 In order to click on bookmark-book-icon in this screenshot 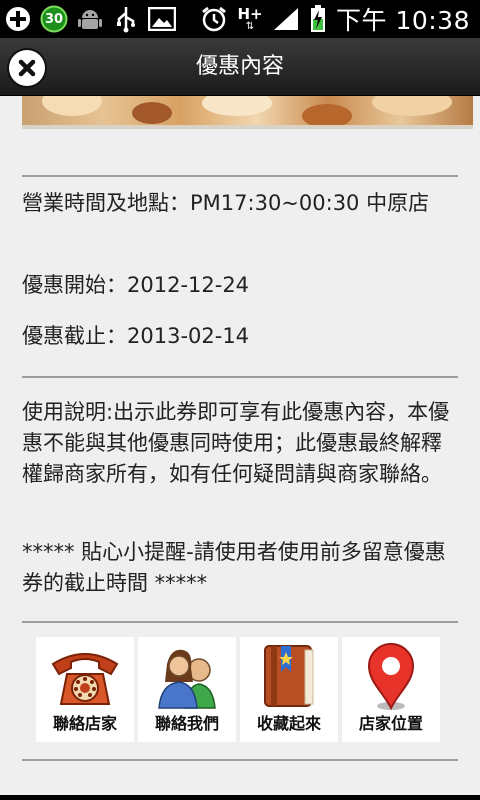, I will do `click(289, 677)`.